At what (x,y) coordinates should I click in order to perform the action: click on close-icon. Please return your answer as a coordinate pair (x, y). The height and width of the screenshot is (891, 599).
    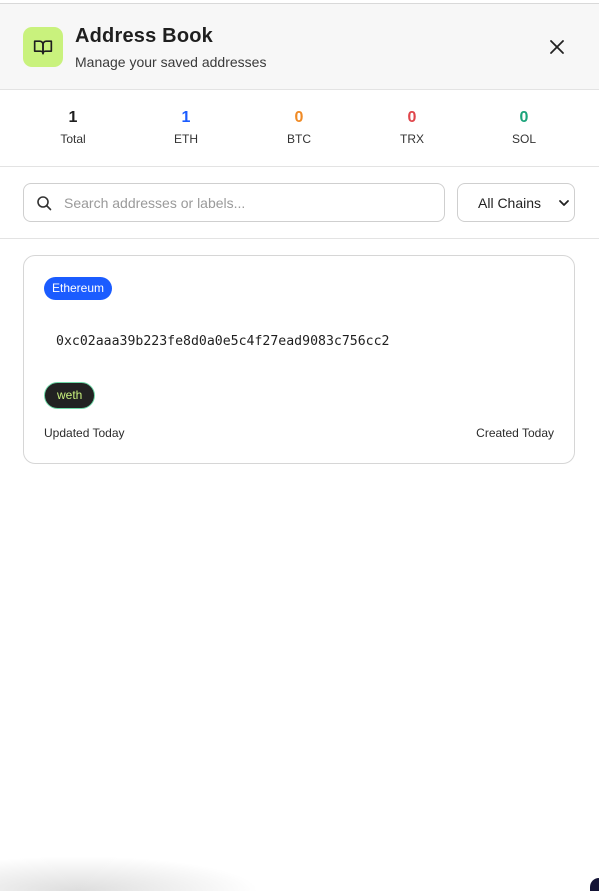
    Looking at the image, I should click on (557, 47).